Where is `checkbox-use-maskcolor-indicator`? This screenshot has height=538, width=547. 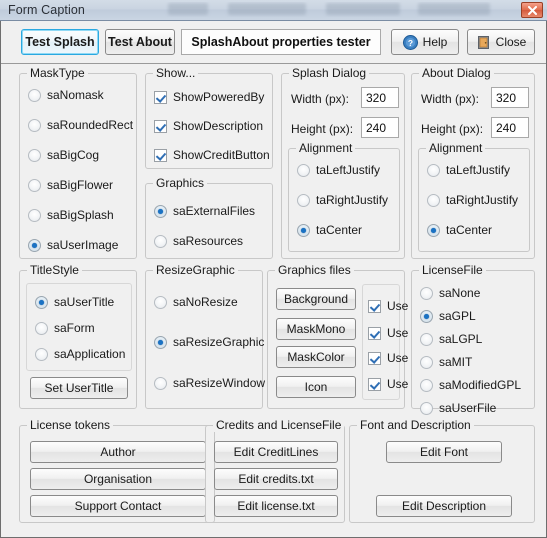 checkbox-use-maskcolor-indicator is located at coordinates (374, 358).